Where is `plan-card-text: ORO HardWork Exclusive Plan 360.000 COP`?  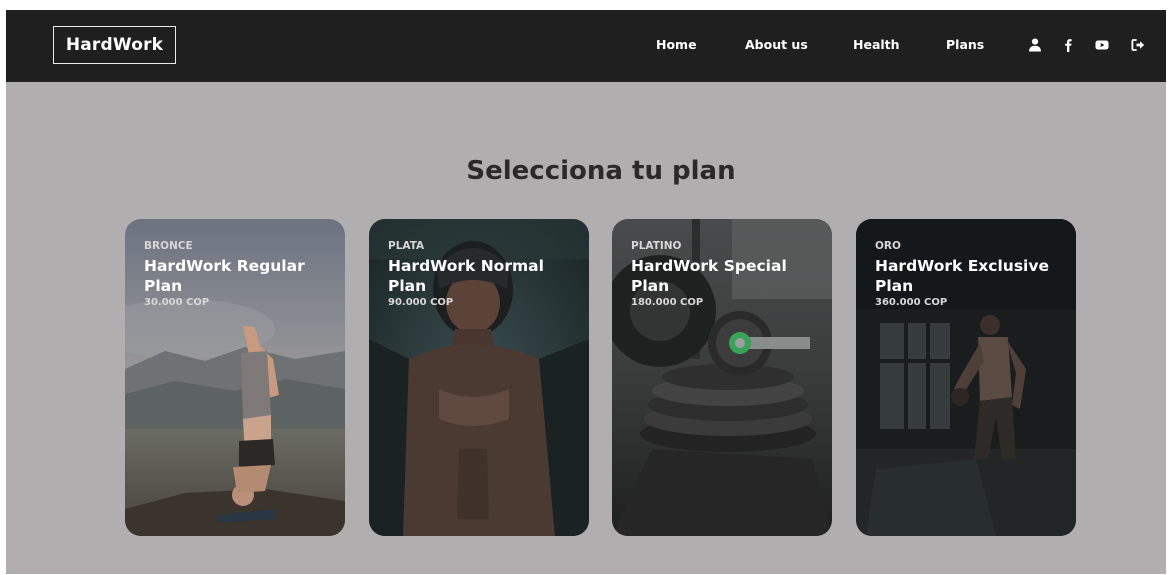
plan-card-text: ORO HardWork Exclusive Plan 360.000 COP is located at coordinates (970, 274).